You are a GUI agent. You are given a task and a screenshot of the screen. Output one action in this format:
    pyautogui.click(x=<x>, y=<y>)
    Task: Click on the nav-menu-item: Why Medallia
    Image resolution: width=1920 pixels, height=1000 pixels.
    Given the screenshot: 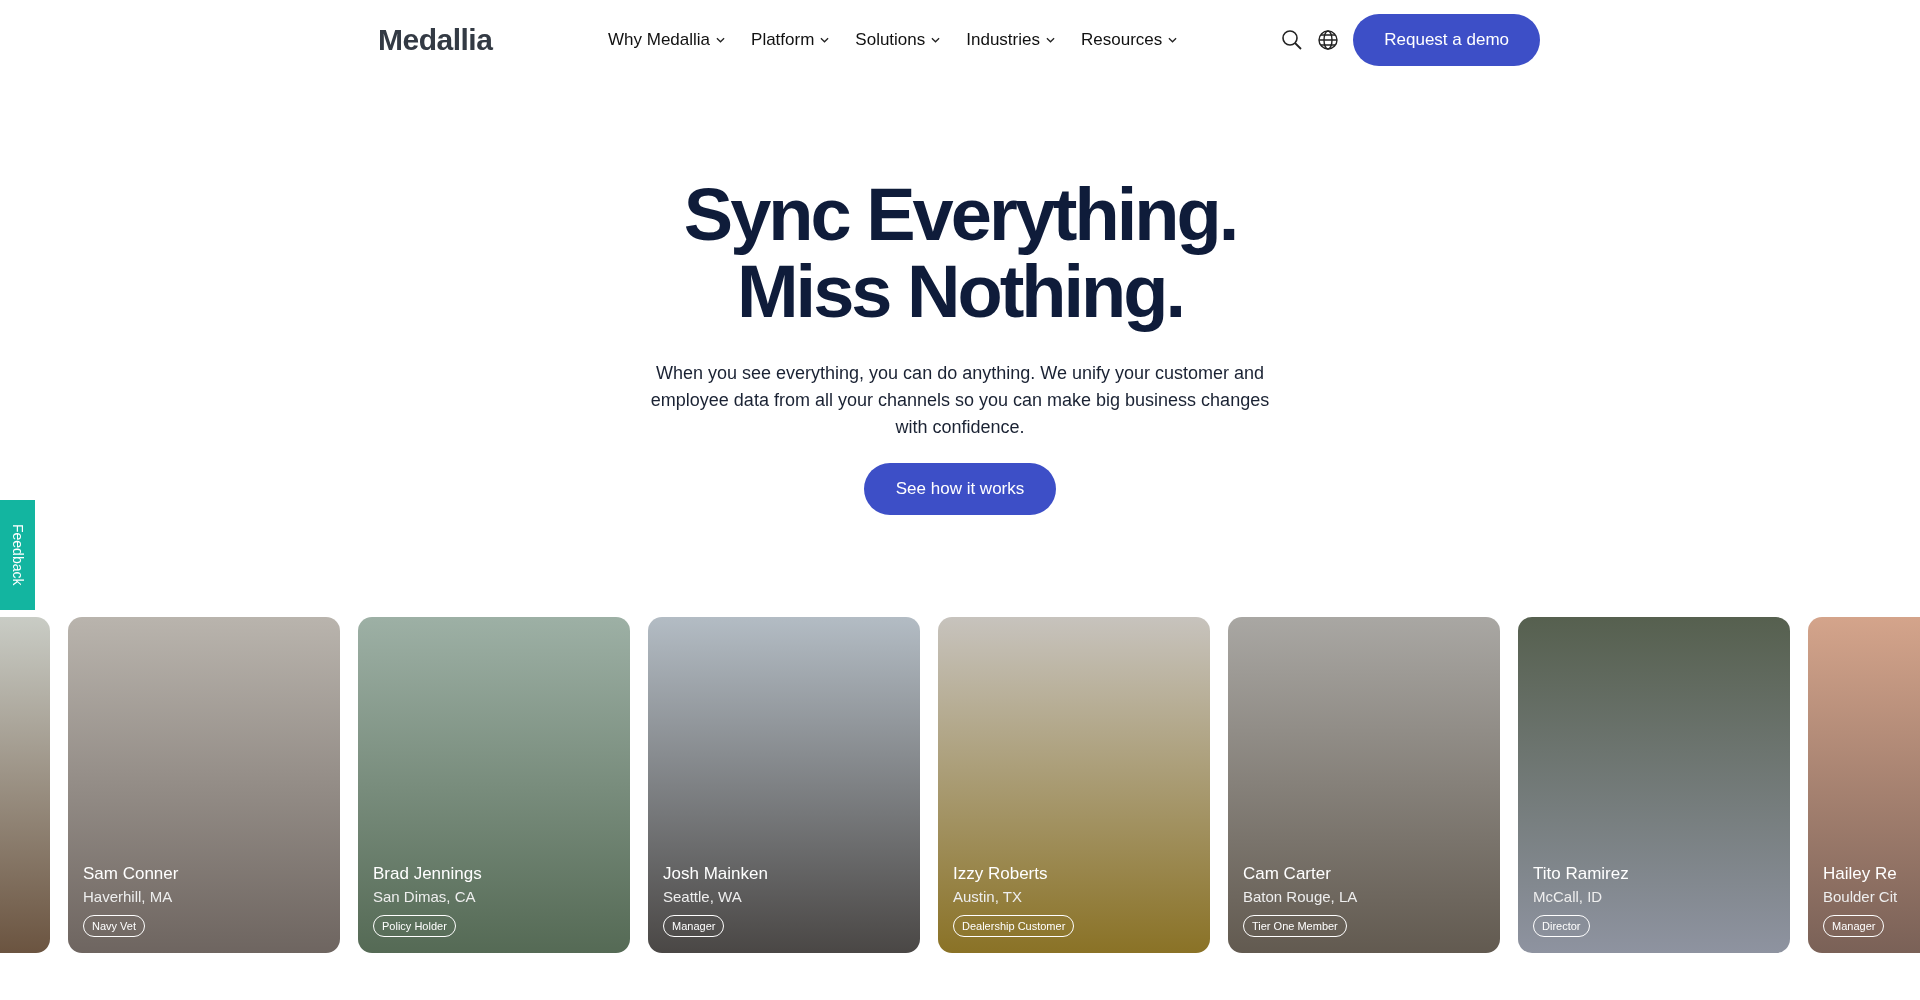 What is the action you would take?
    pyautogui.click(x=667, y=40)
    